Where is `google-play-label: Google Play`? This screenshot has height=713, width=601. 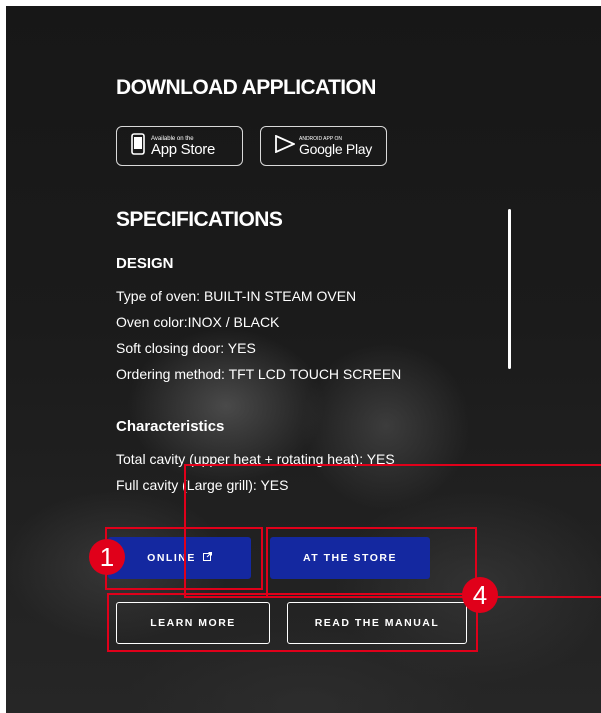
google-play-label: Google Play is located at coordinates (335, 148).